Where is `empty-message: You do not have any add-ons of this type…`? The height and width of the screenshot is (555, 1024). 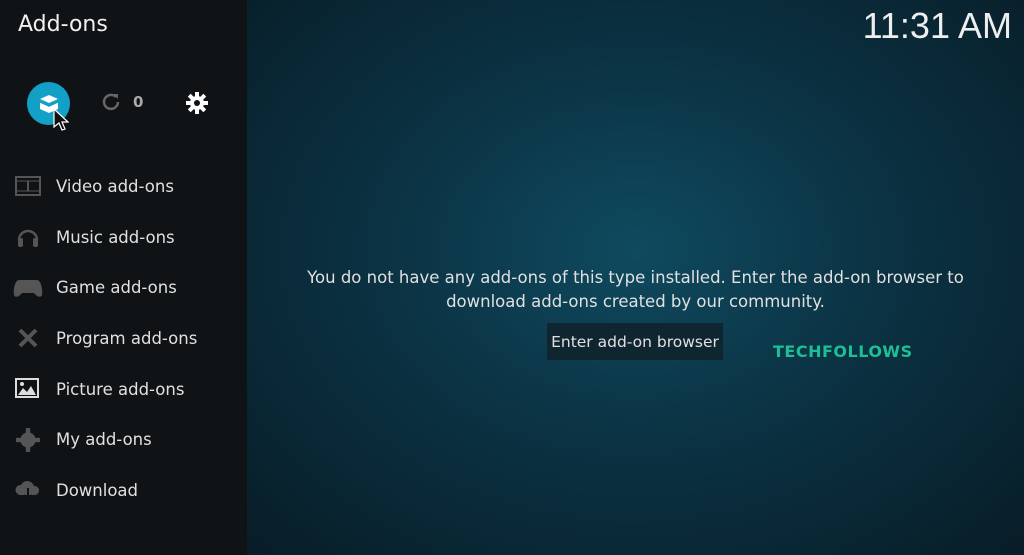
empty-message: You do not have any add-ons of this type… is located at coordinates (635, 289).